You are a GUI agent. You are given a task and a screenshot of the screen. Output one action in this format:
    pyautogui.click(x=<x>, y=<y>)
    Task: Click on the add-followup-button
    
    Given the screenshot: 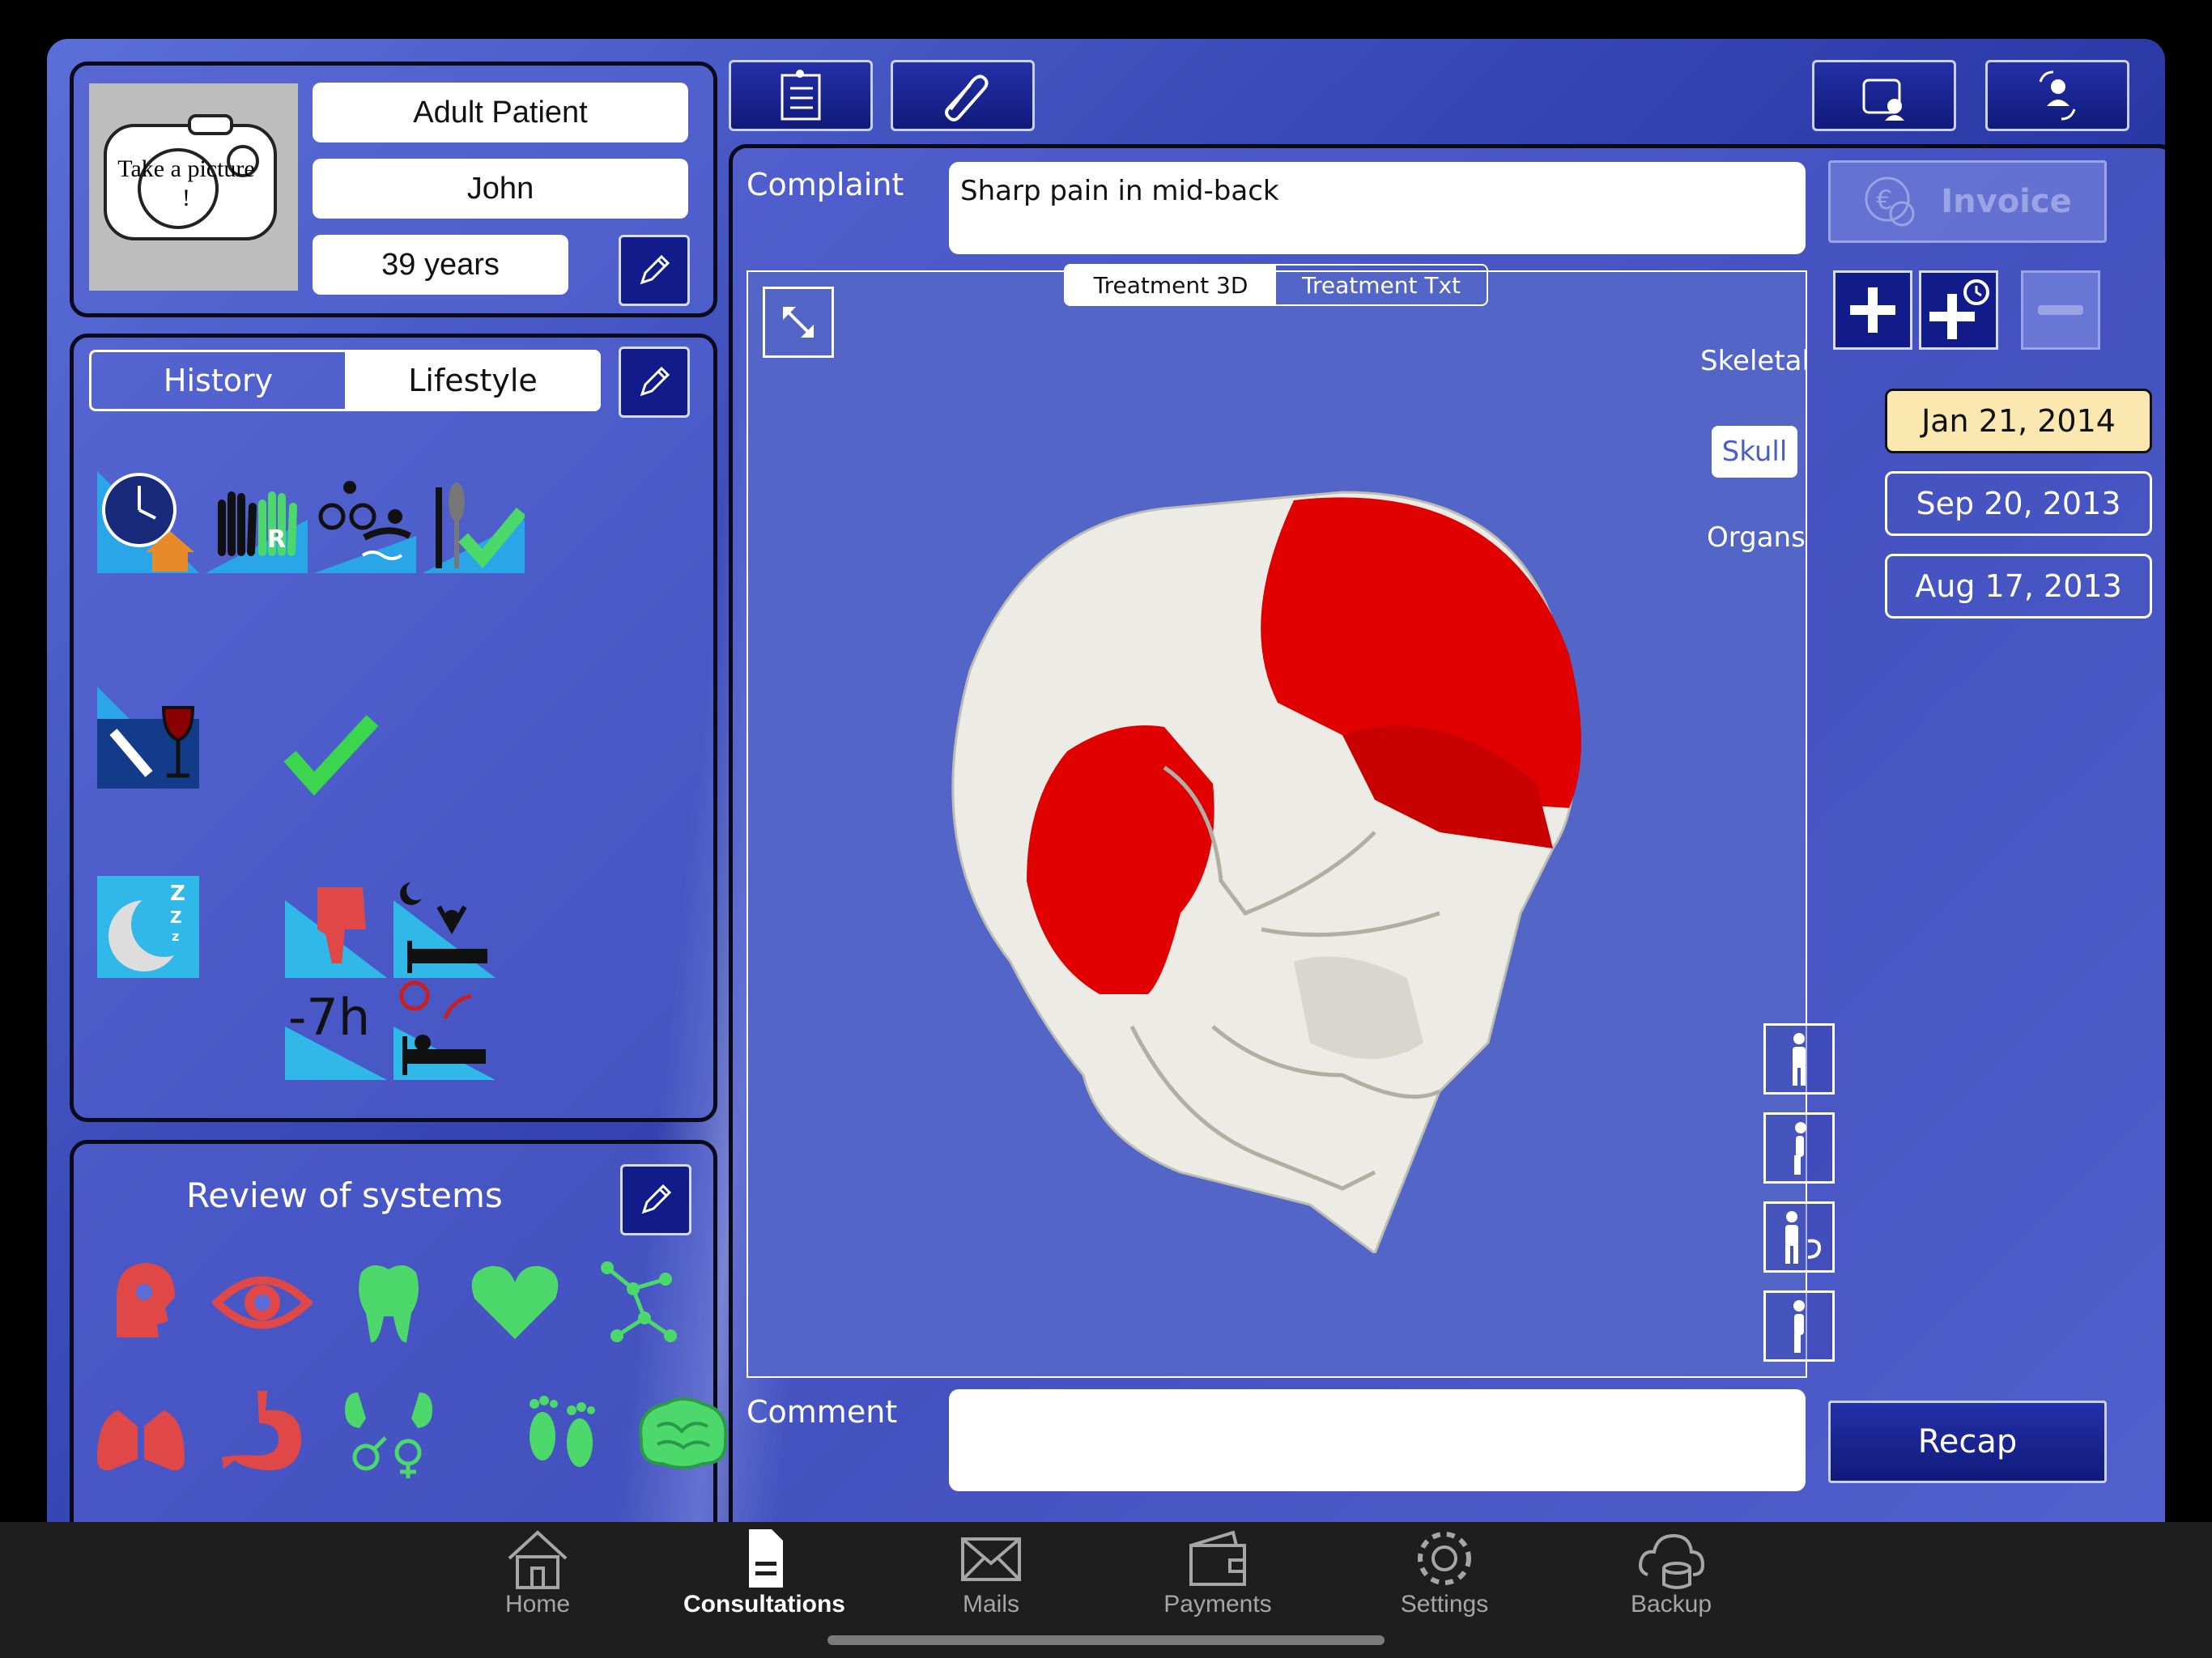 What is the action you would take?
    pyautogui.click(x=1959, y=310)
    